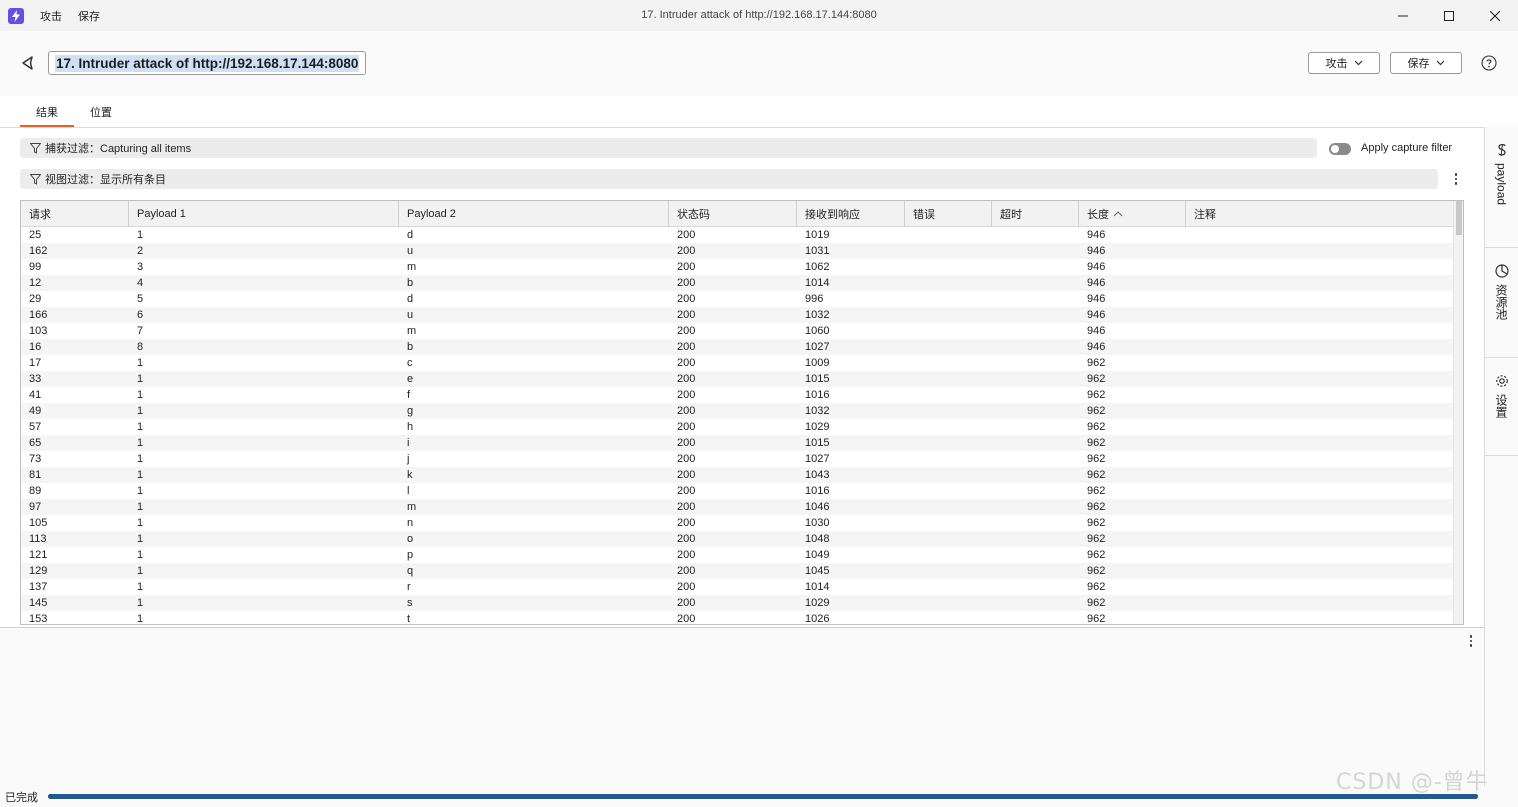  Describe the element at coordinates (38, 539) in the screenshot. I see `cell-request: 113` at that location.